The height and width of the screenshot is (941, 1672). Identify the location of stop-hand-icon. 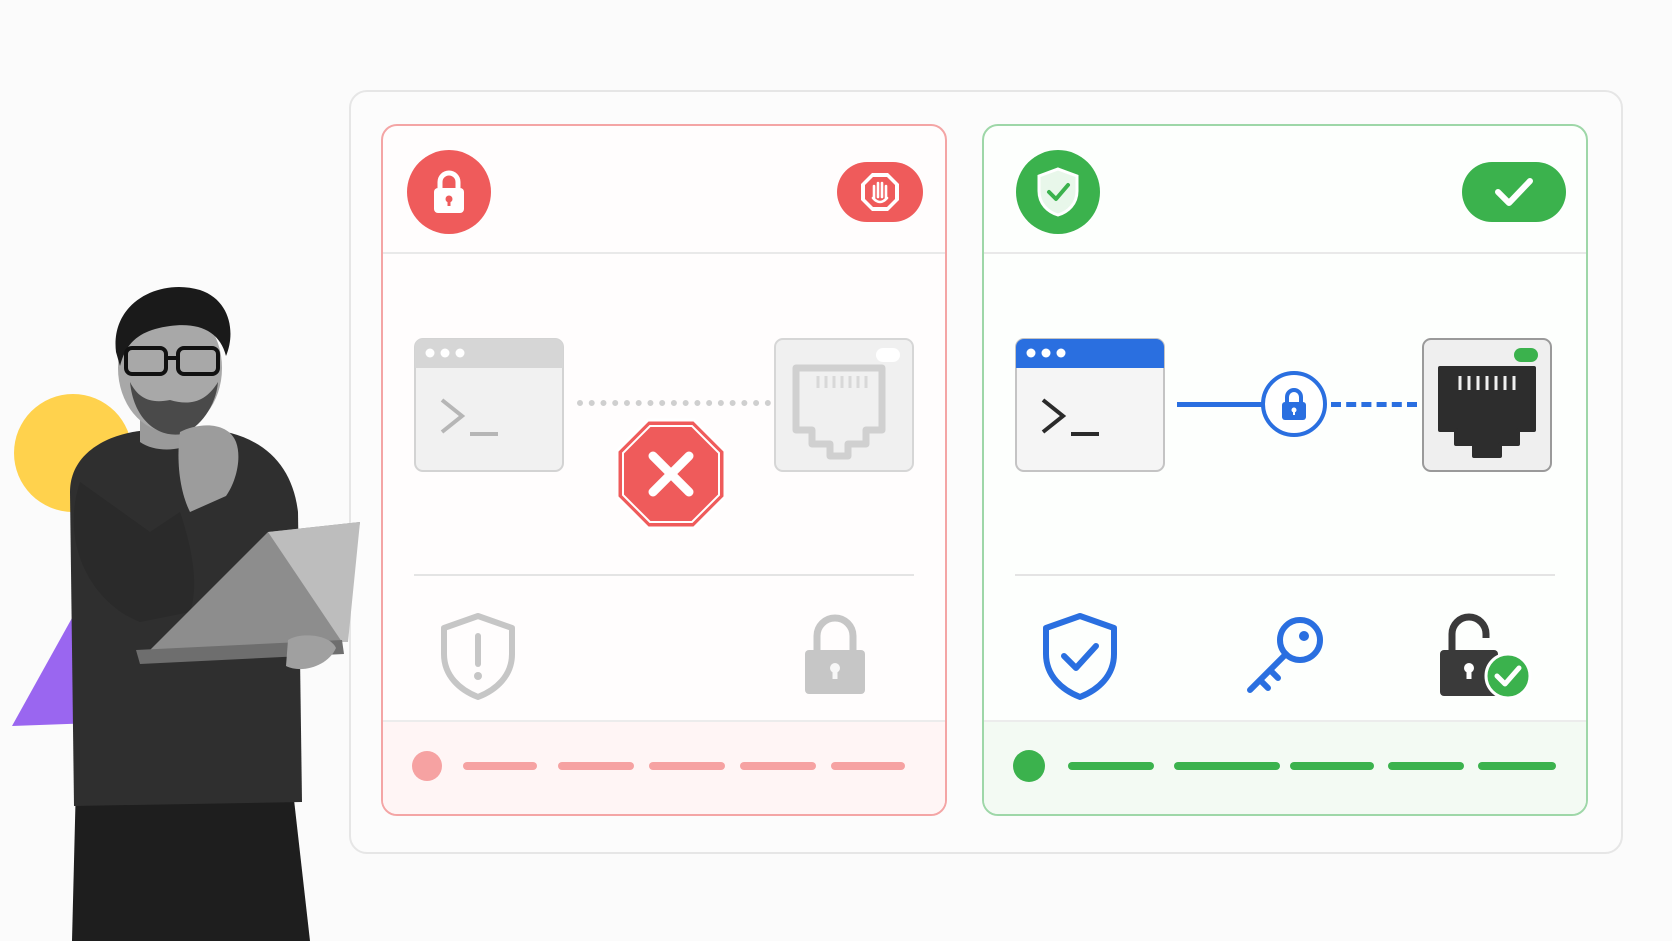
(880, 192).